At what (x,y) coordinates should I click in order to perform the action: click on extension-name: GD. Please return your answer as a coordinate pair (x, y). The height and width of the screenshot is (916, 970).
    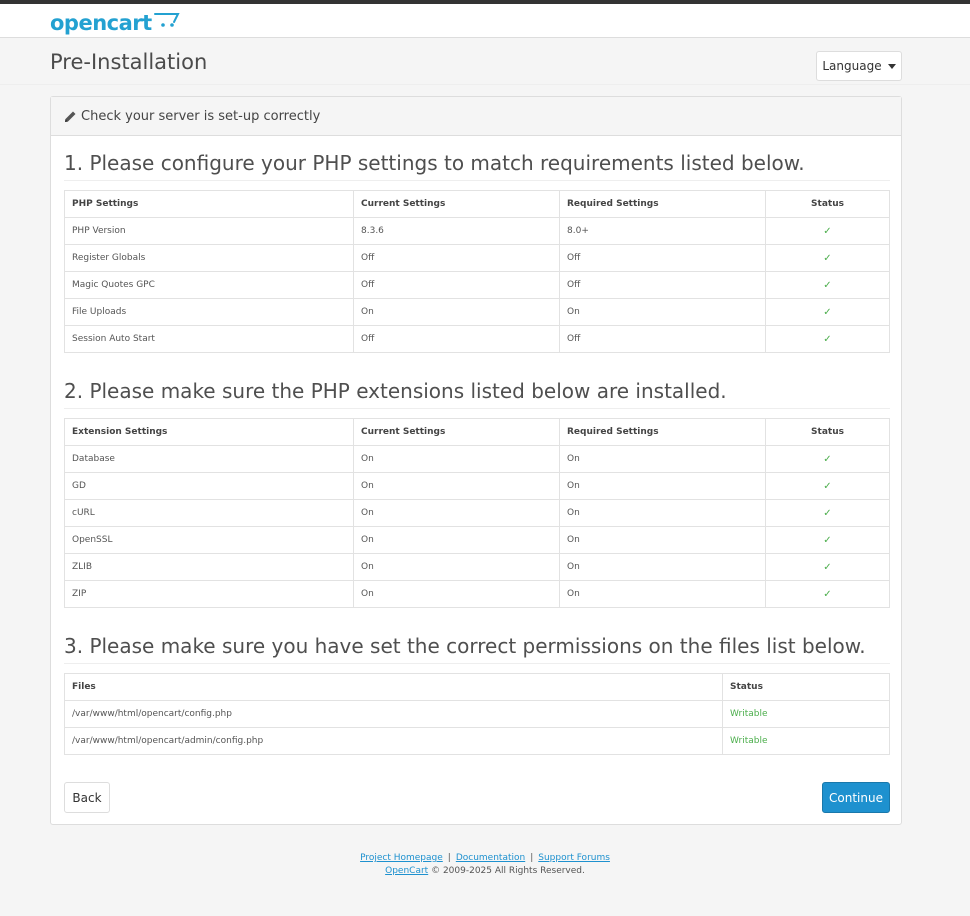
    Looking at the image, I should click on (209, 486).